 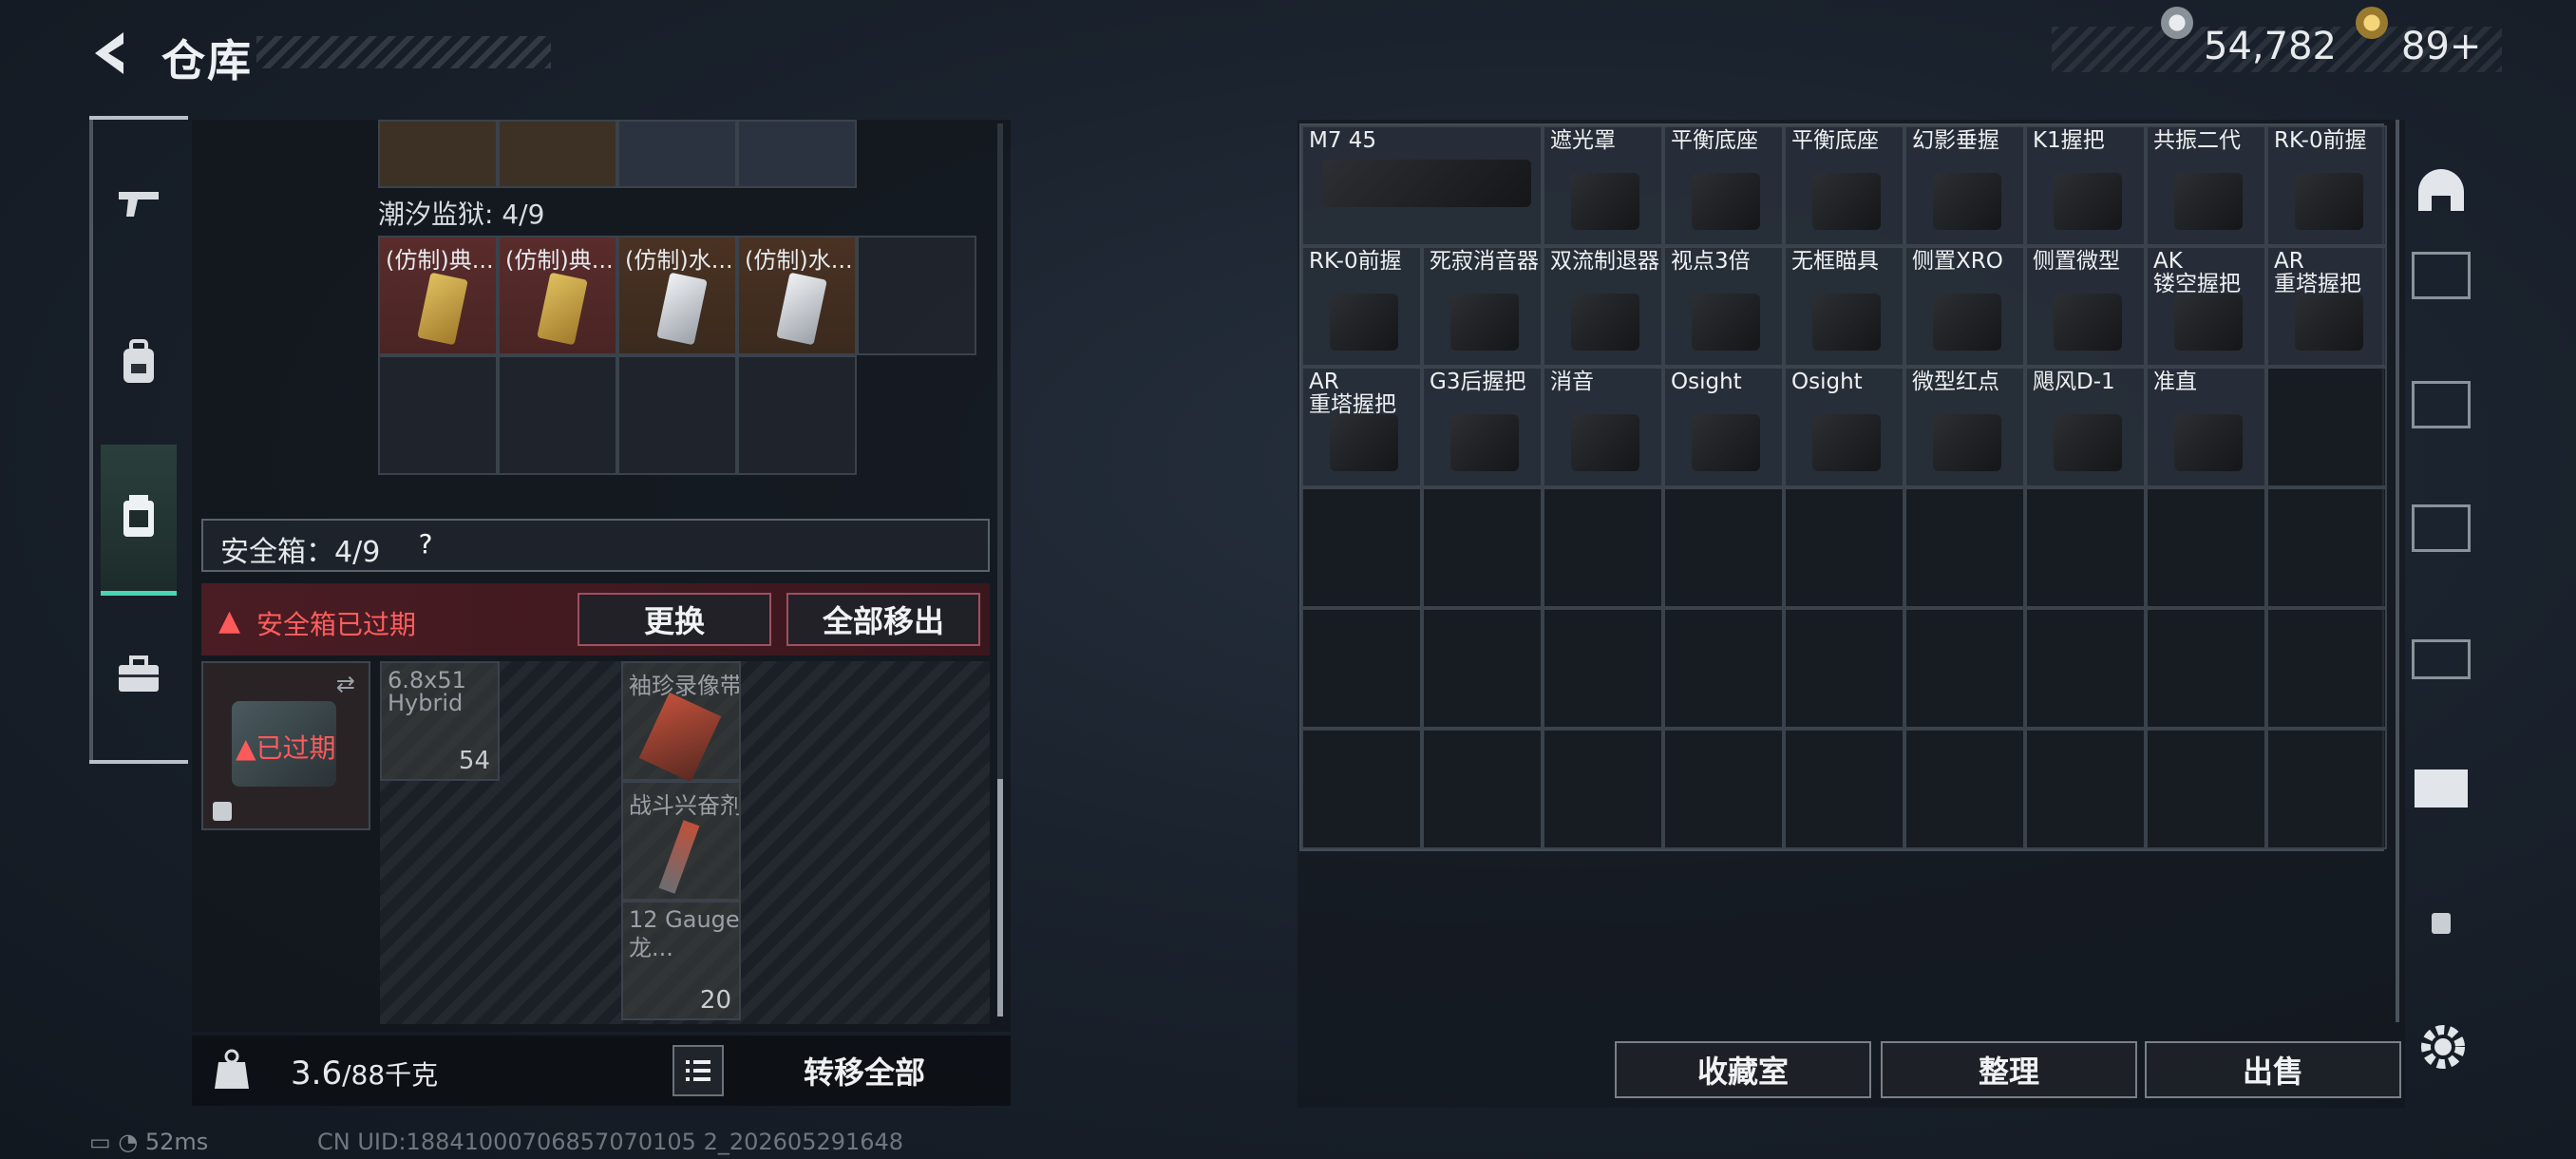 I want to click on item-label: 消音, so click(x=1572, y=382).